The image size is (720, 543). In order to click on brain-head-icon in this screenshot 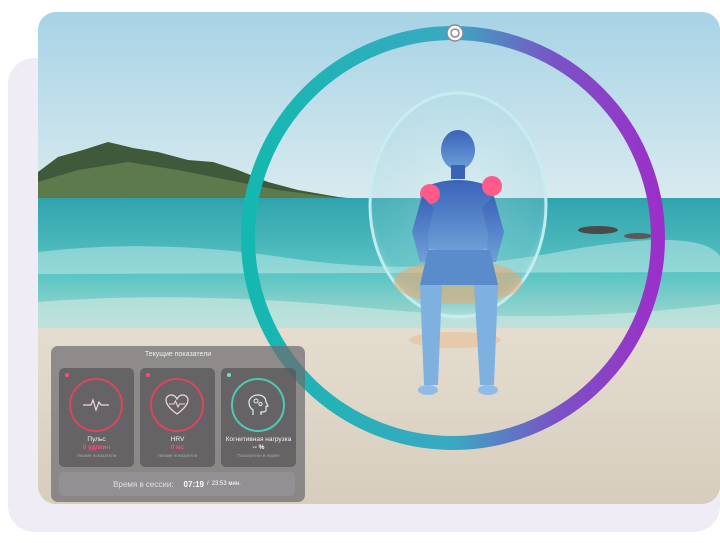, I will do `click(258, 404)`.